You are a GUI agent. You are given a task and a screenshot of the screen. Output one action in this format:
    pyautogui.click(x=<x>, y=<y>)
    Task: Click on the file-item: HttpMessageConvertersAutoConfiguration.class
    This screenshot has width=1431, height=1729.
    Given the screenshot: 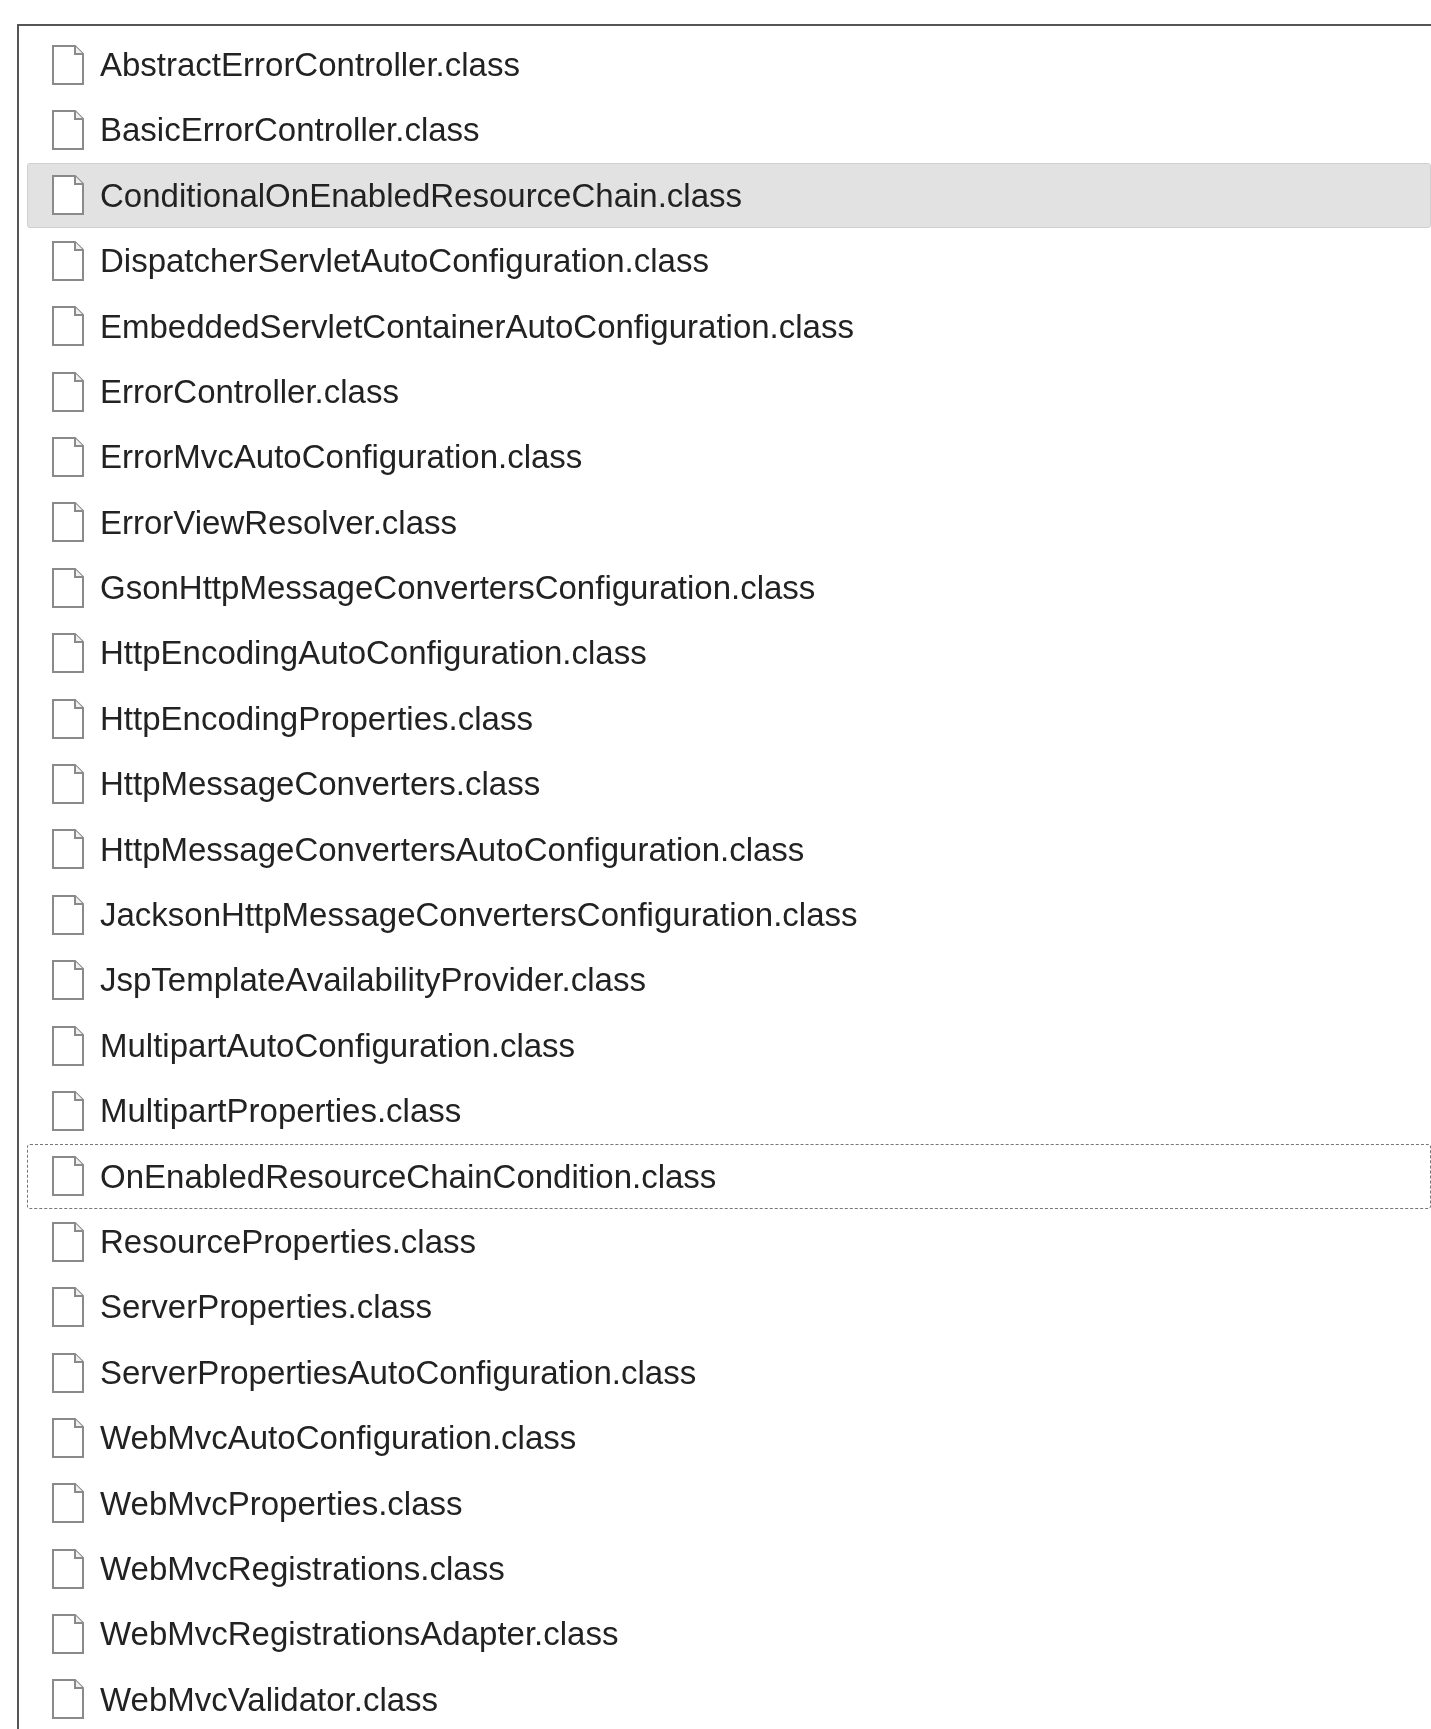 What is the action you would take?
    pyautogui.click(x=729, y=849)
    